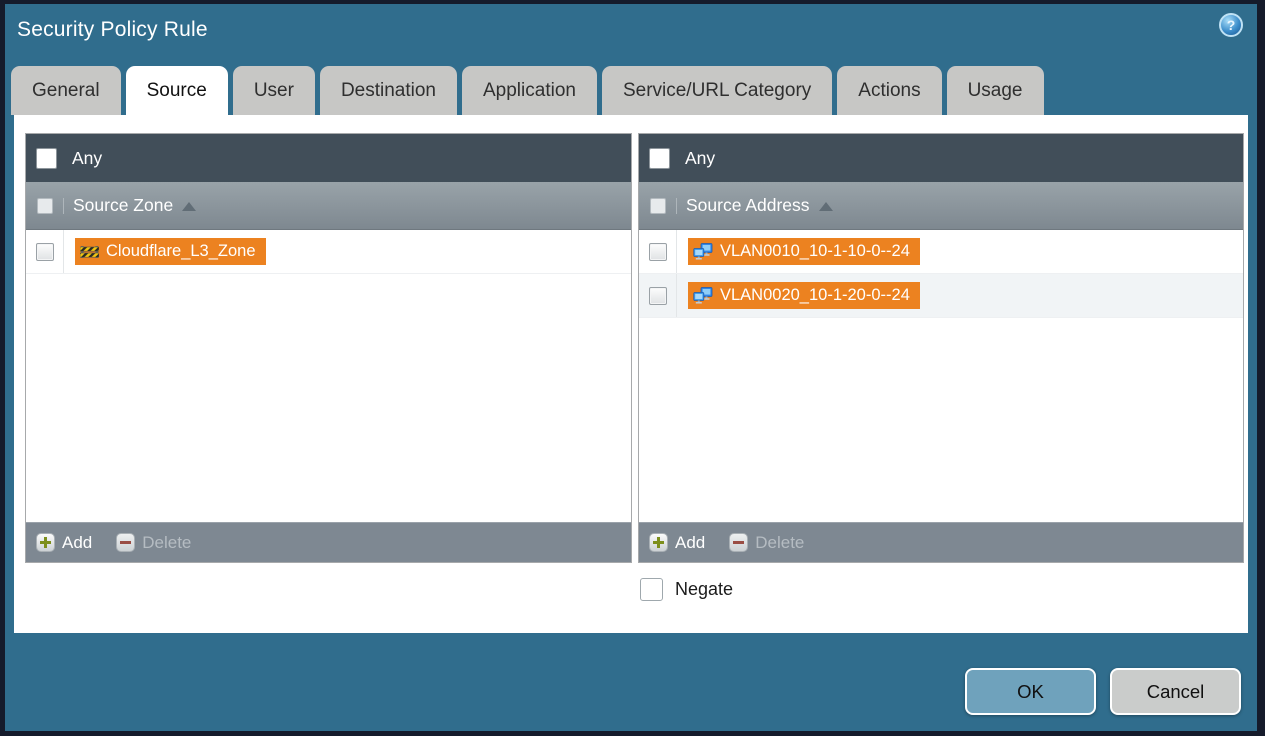  I want to click on list-item: VLAN0020_10-1-20-0--24, so click(941, 296).